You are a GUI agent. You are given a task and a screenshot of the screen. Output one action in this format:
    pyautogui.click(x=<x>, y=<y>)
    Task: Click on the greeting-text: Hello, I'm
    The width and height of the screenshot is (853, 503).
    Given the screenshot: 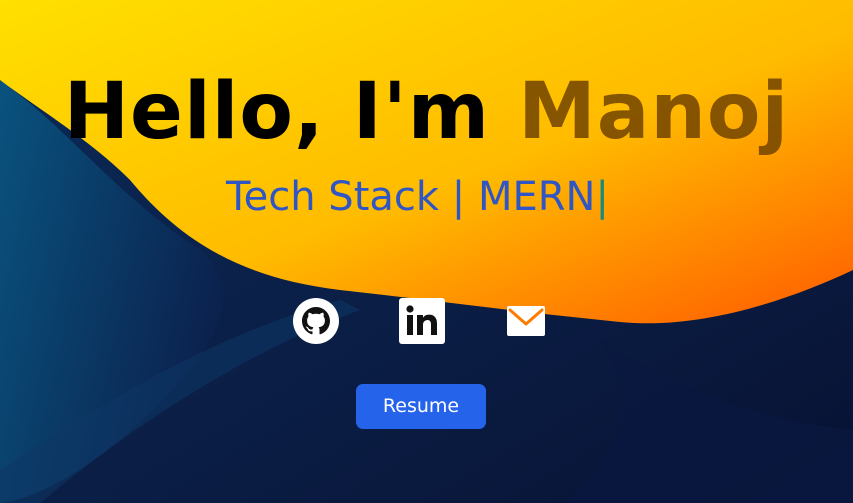 What is the action you would take?
    pyautogui.click(x=276, y=112)
    